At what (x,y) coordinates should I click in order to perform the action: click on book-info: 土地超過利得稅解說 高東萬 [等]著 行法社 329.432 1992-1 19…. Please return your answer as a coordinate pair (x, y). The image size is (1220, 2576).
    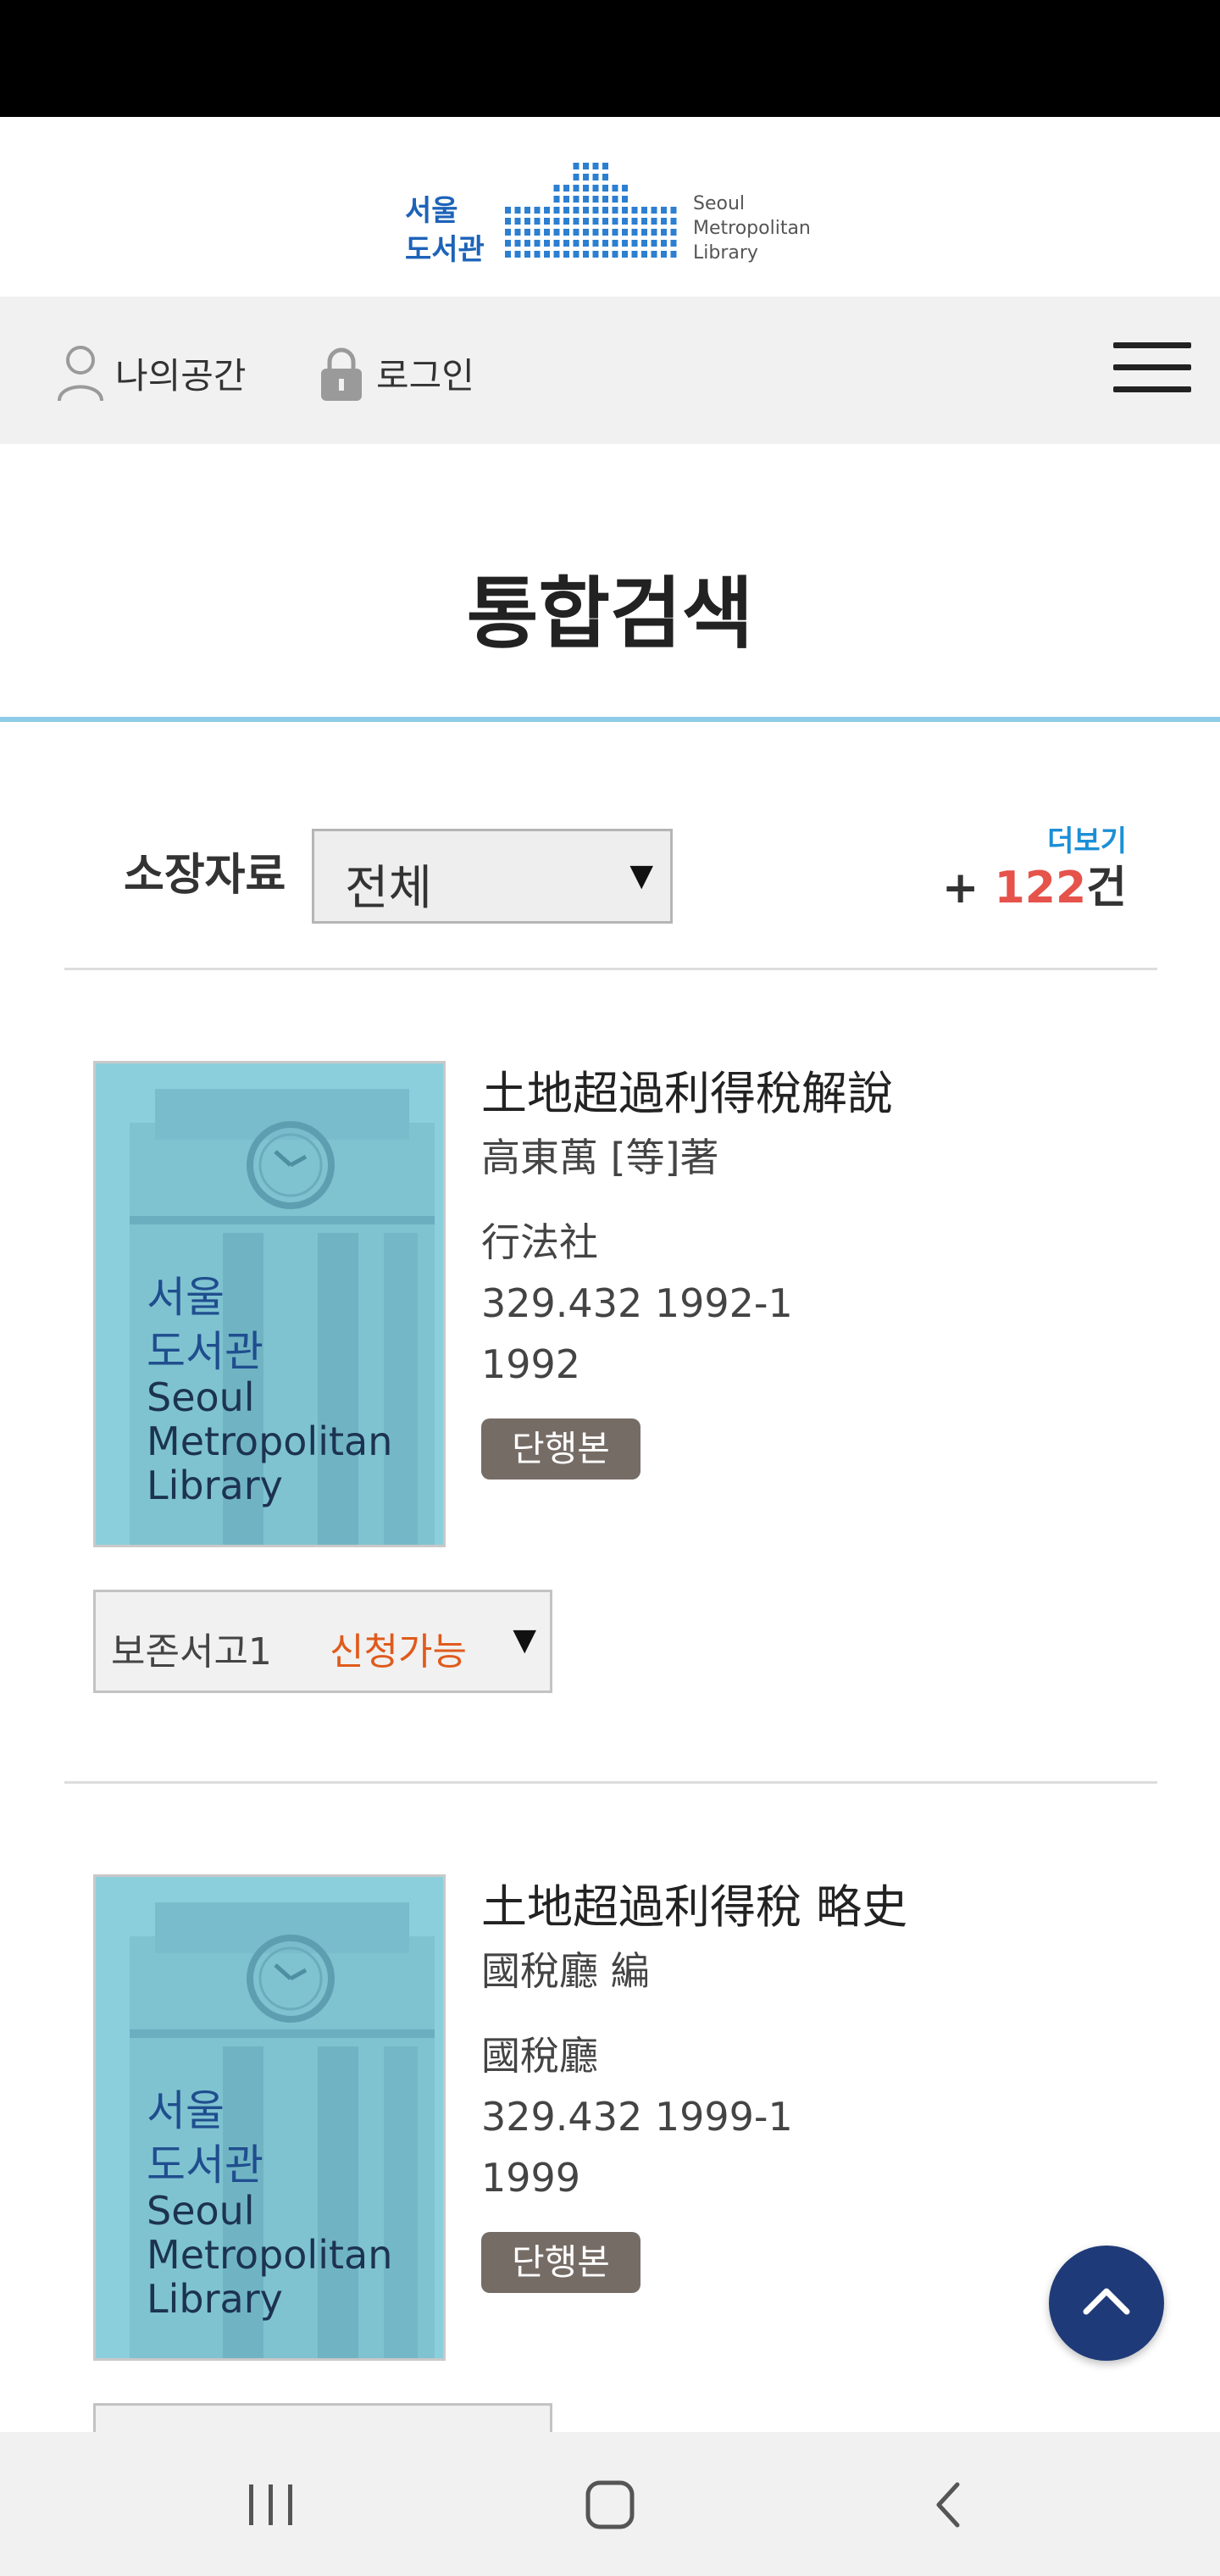
    Looking at the image, I should click on (687, 1273).